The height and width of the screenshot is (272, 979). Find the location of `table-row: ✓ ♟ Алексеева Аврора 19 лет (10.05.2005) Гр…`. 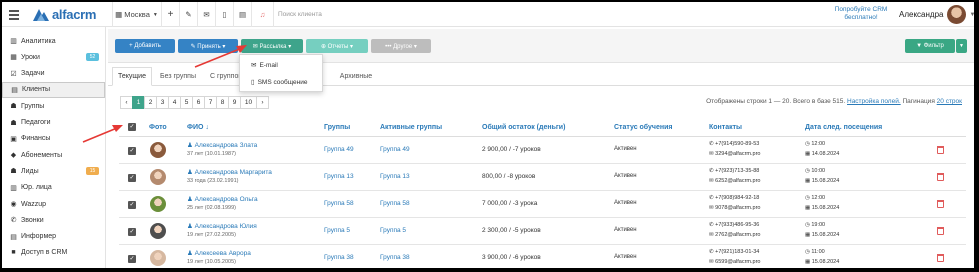

table-row: ✓ ♟ Алексеева Аврора 19 лет (10.05.2005) Гр… is located at coordinates (542, 256).